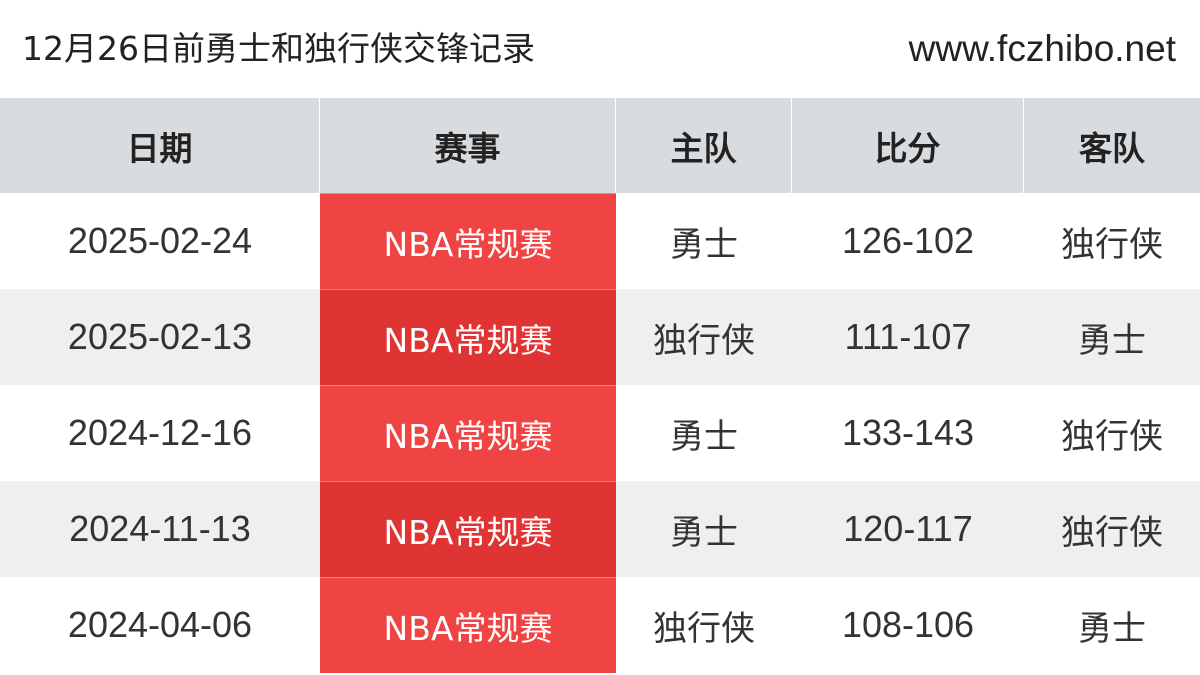  Describe the element at coordinates (908, 145) in the screenshot. I see `column-header-score: 比分` at that location.